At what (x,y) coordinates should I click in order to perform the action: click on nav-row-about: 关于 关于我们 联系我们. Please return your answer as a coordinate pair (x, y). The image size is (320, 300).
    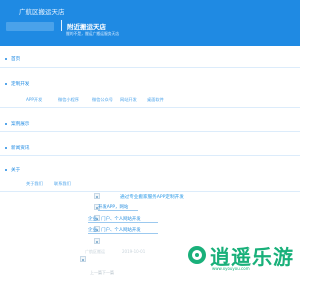
    Looking at the image, I should click on (150, 174).